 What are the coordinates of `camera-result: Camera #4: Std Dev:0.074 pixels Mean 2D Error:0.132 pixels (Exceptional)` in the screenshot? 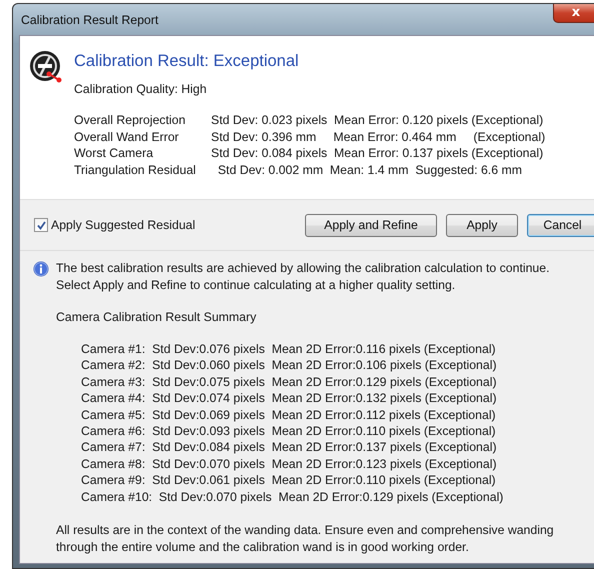 It's located at (289, 398).